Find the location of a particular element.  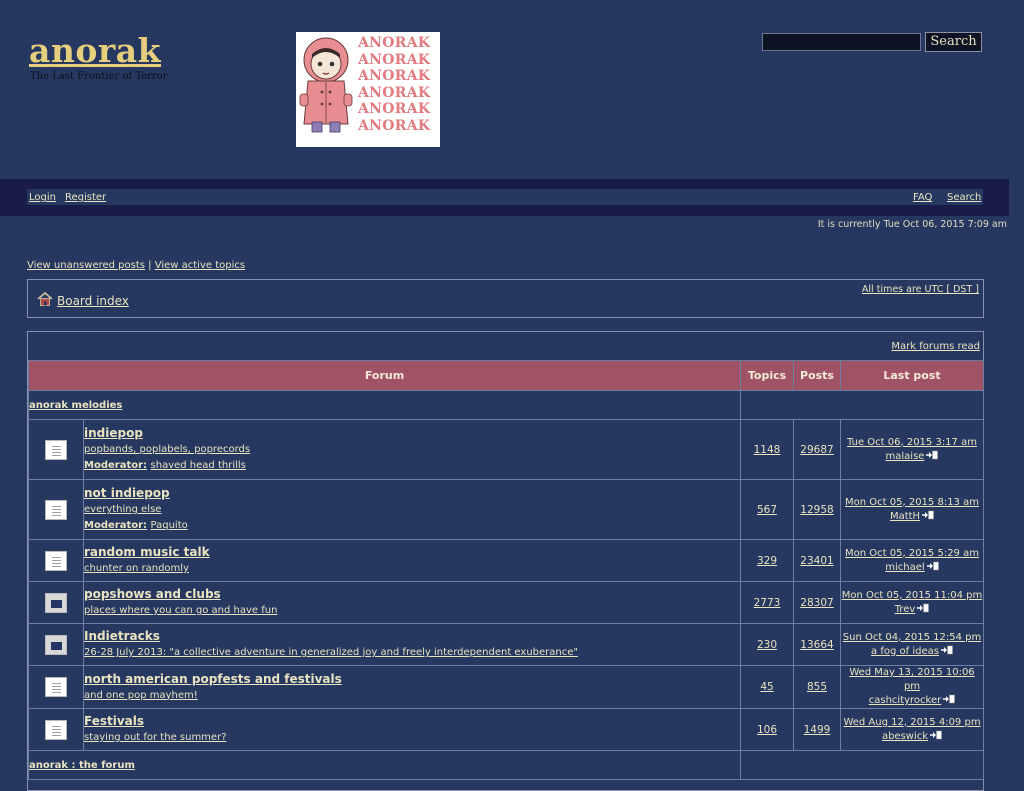

last-post-cell: Sun Oct 04, 2015 12:54 pm a fog of ideas is located at coordinates (912, 644).